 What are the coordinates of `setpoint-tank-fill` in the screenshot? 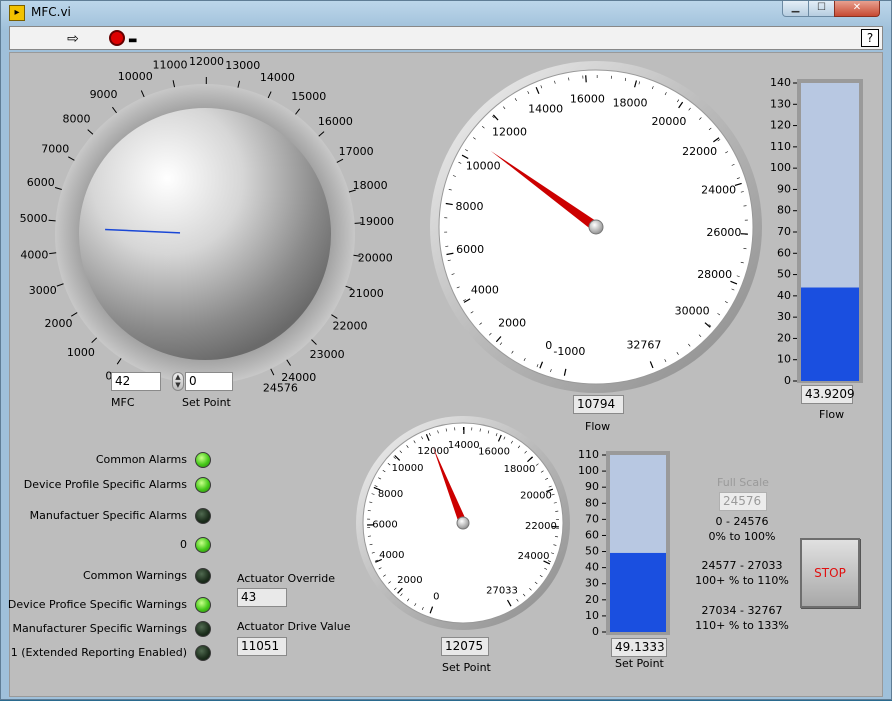 It's located at (638, 592).